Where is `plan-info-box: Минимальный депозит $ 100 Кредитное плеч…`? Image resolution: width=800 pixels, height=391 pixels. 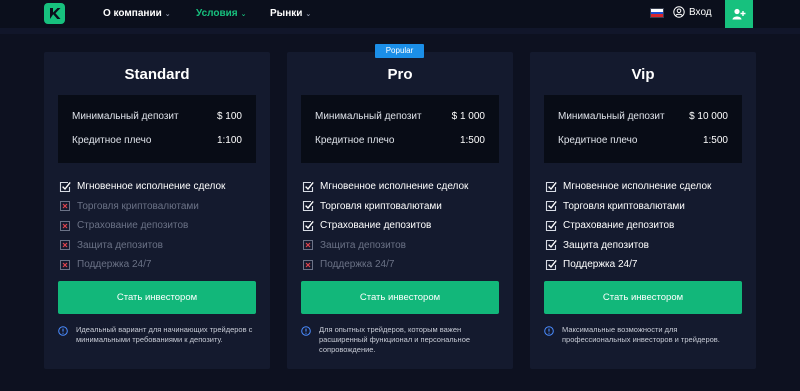 plan-info-box: Минимальный депозит $ 100 Кредитное плеч… is located at coordinates (157, 129).